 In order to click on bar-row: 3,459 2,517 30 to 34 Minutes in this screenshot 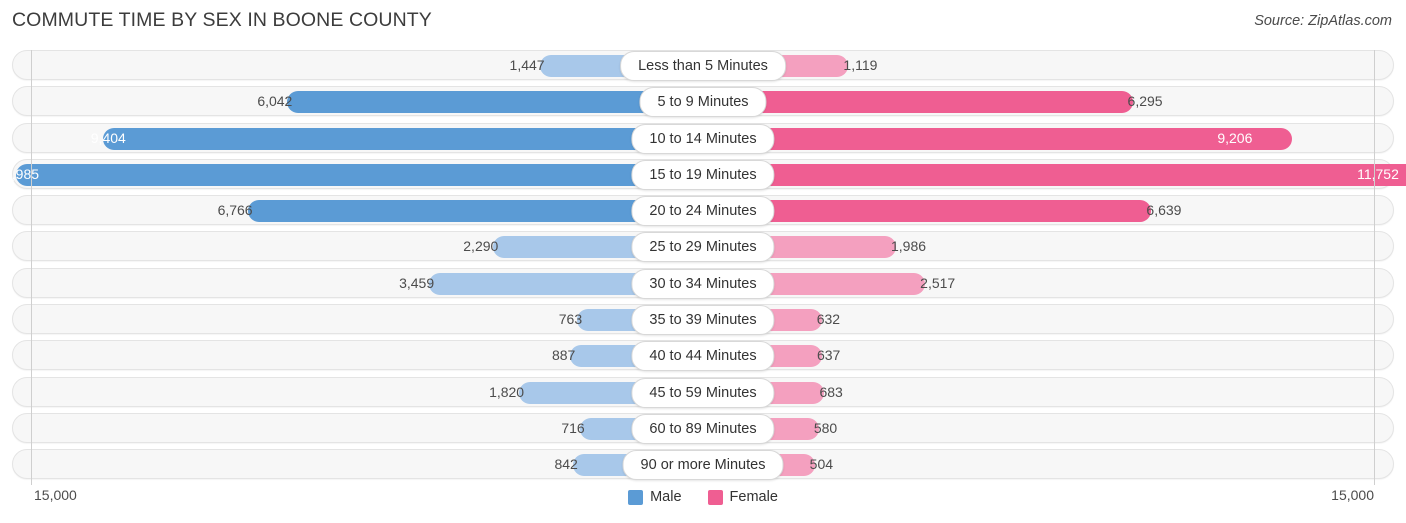, I will do `click(703, 283)`.